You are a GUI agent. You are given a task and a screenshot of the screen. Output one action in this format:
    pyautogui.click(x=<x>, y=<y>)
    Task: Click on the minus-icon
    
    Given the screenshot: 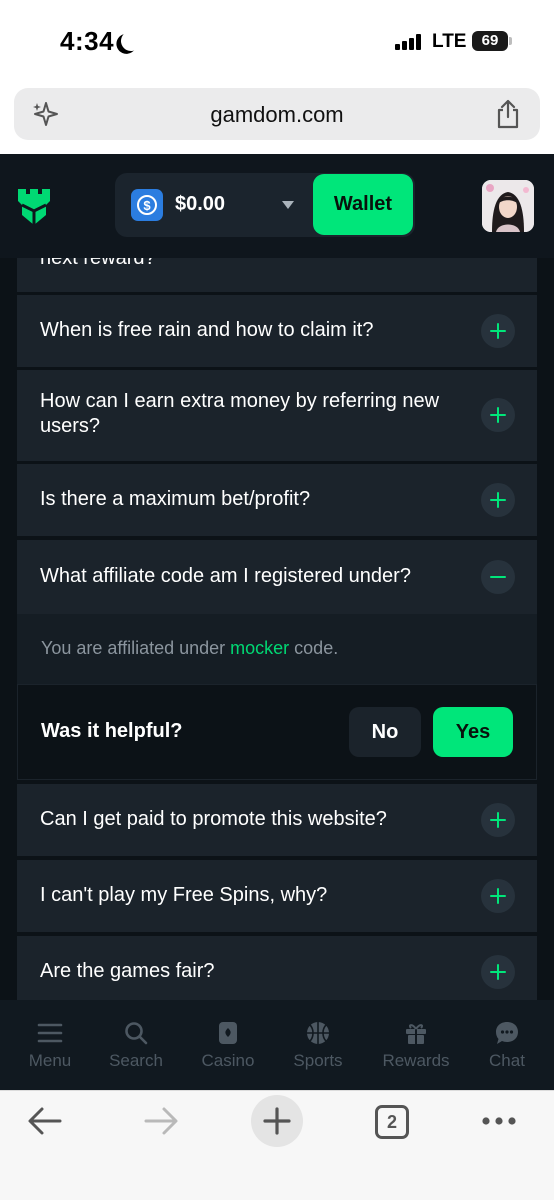 What is the action you would take?
    pyautogui.click(x=498, y=577)
    